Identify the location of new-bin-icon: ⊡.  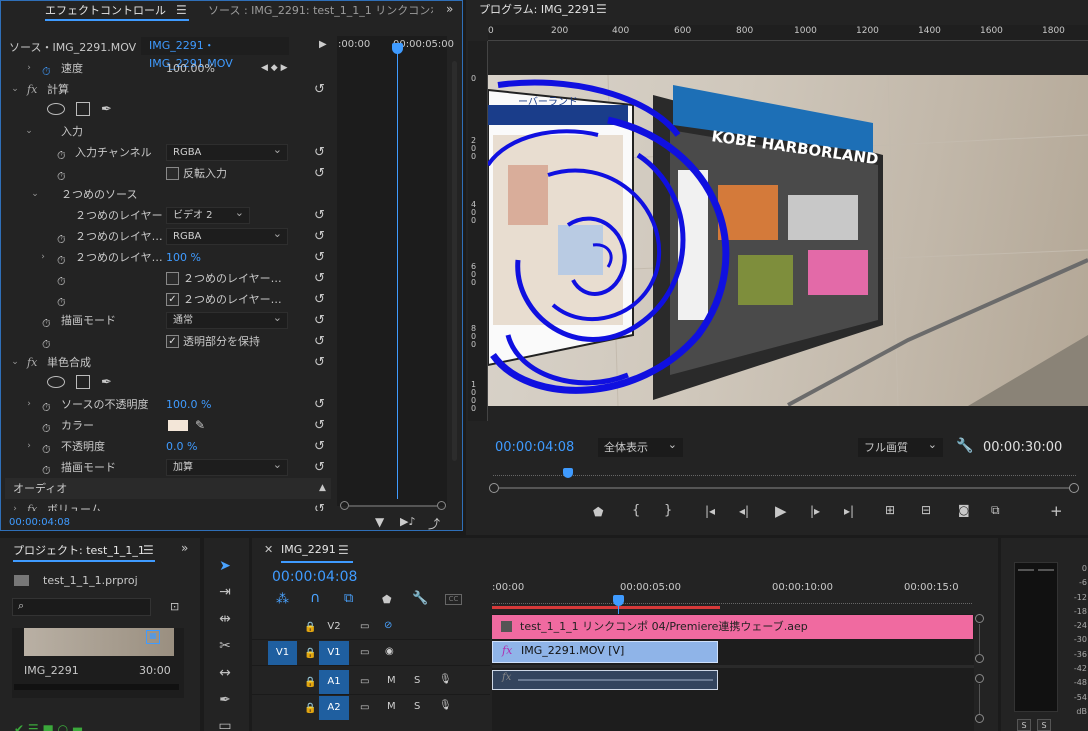
(174, 606).